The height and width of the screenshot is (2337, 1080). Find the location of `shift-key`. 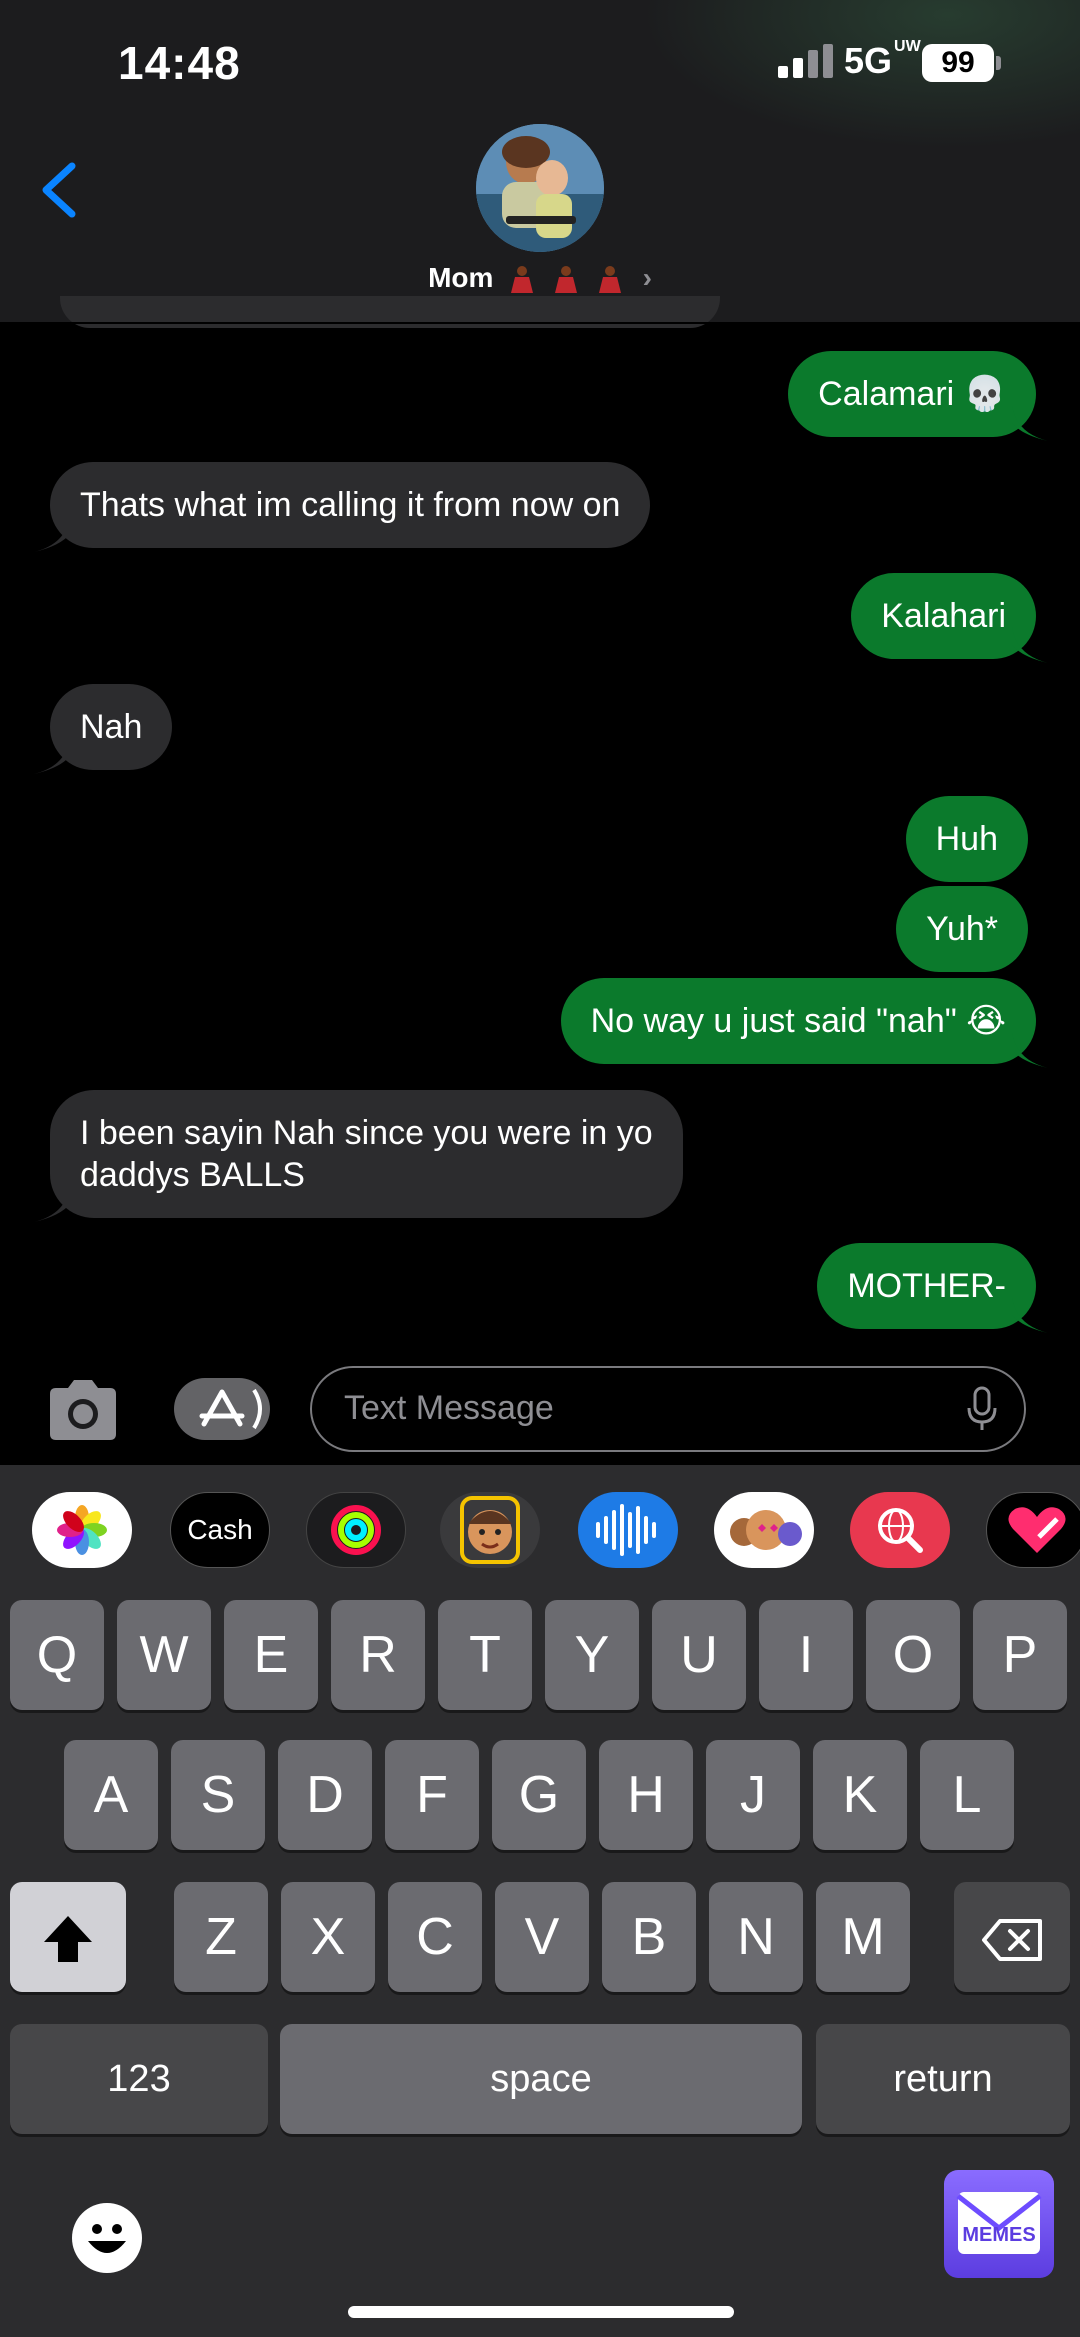

shift-key is located at coordinates (68, 1937).